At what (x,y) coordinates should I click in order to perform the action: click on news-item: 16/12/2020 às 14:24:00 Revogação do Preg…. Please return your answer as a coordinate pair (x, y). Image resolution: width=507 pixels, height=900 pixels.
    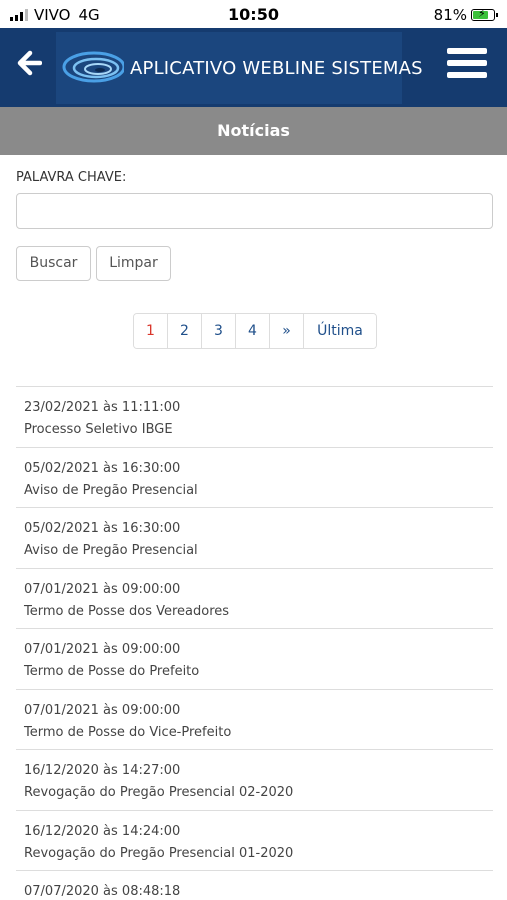
    Looking at the image, I should click on (254, 840).